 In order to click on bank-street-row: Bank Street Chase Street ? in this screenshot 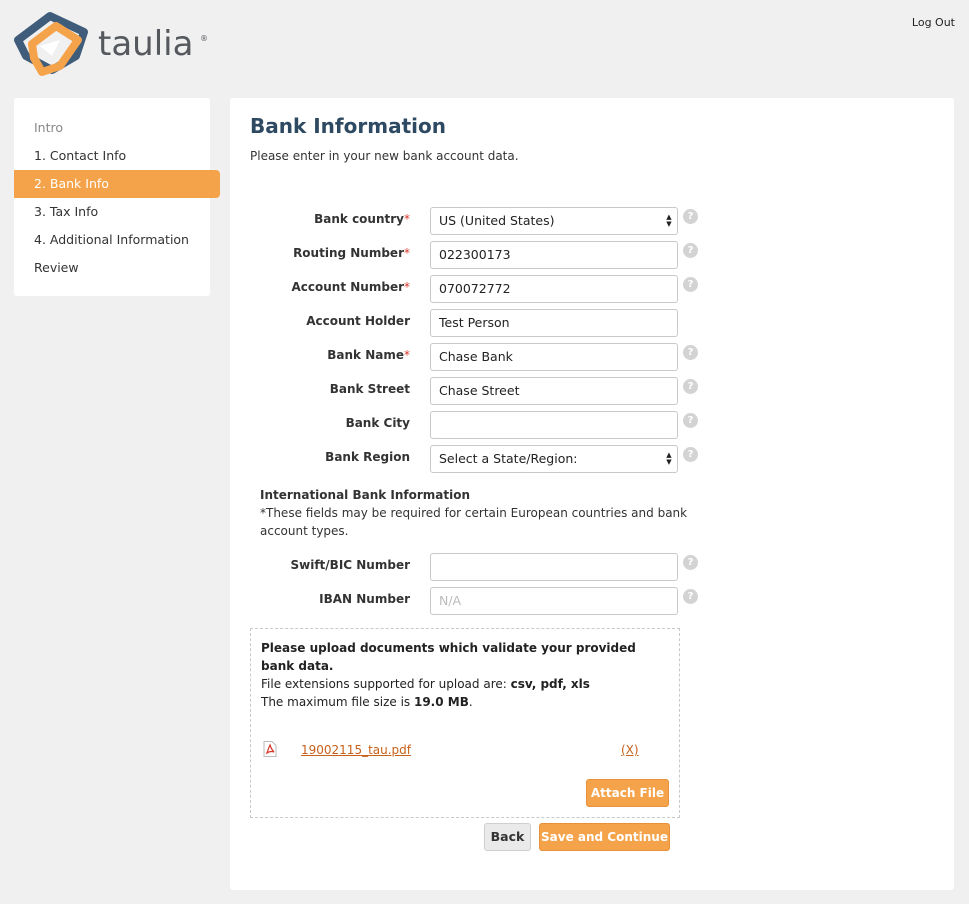, I will do `click(592, 391)`.